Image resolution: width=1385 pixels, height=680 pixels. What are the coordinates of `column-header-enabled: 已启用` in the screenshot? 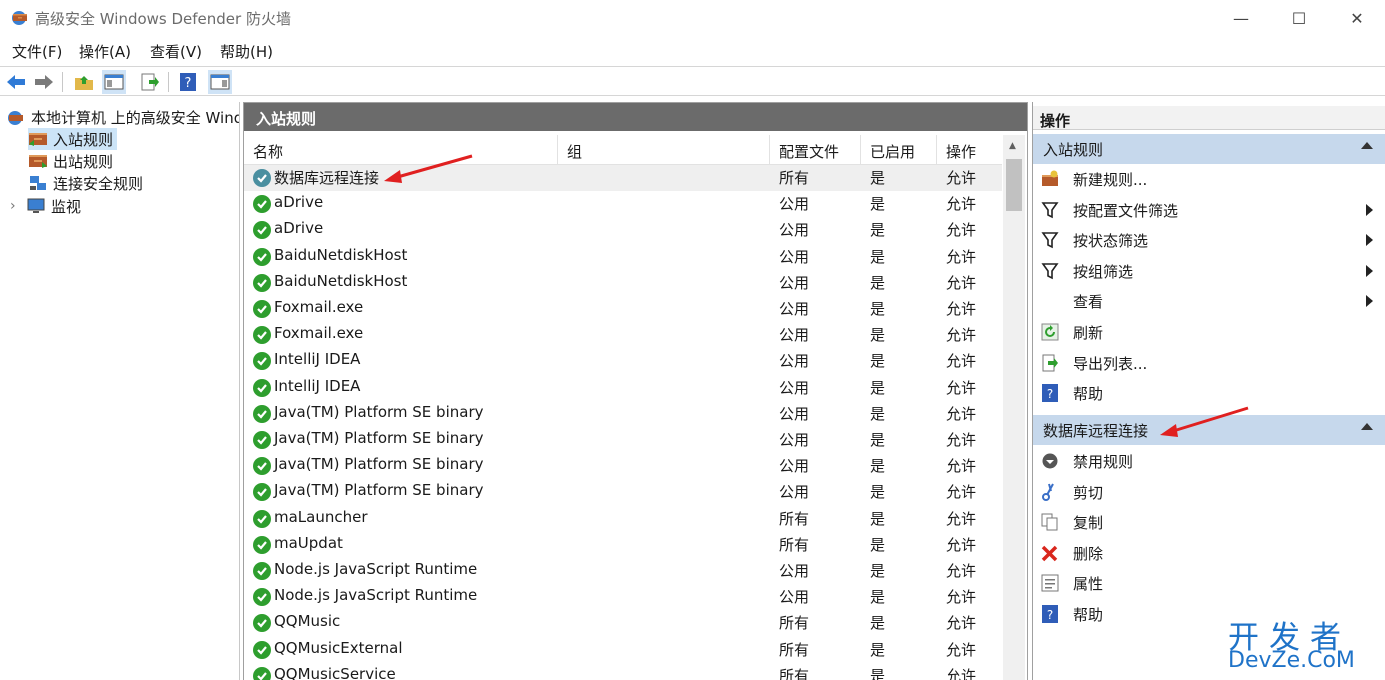 It's located at (899, 150).